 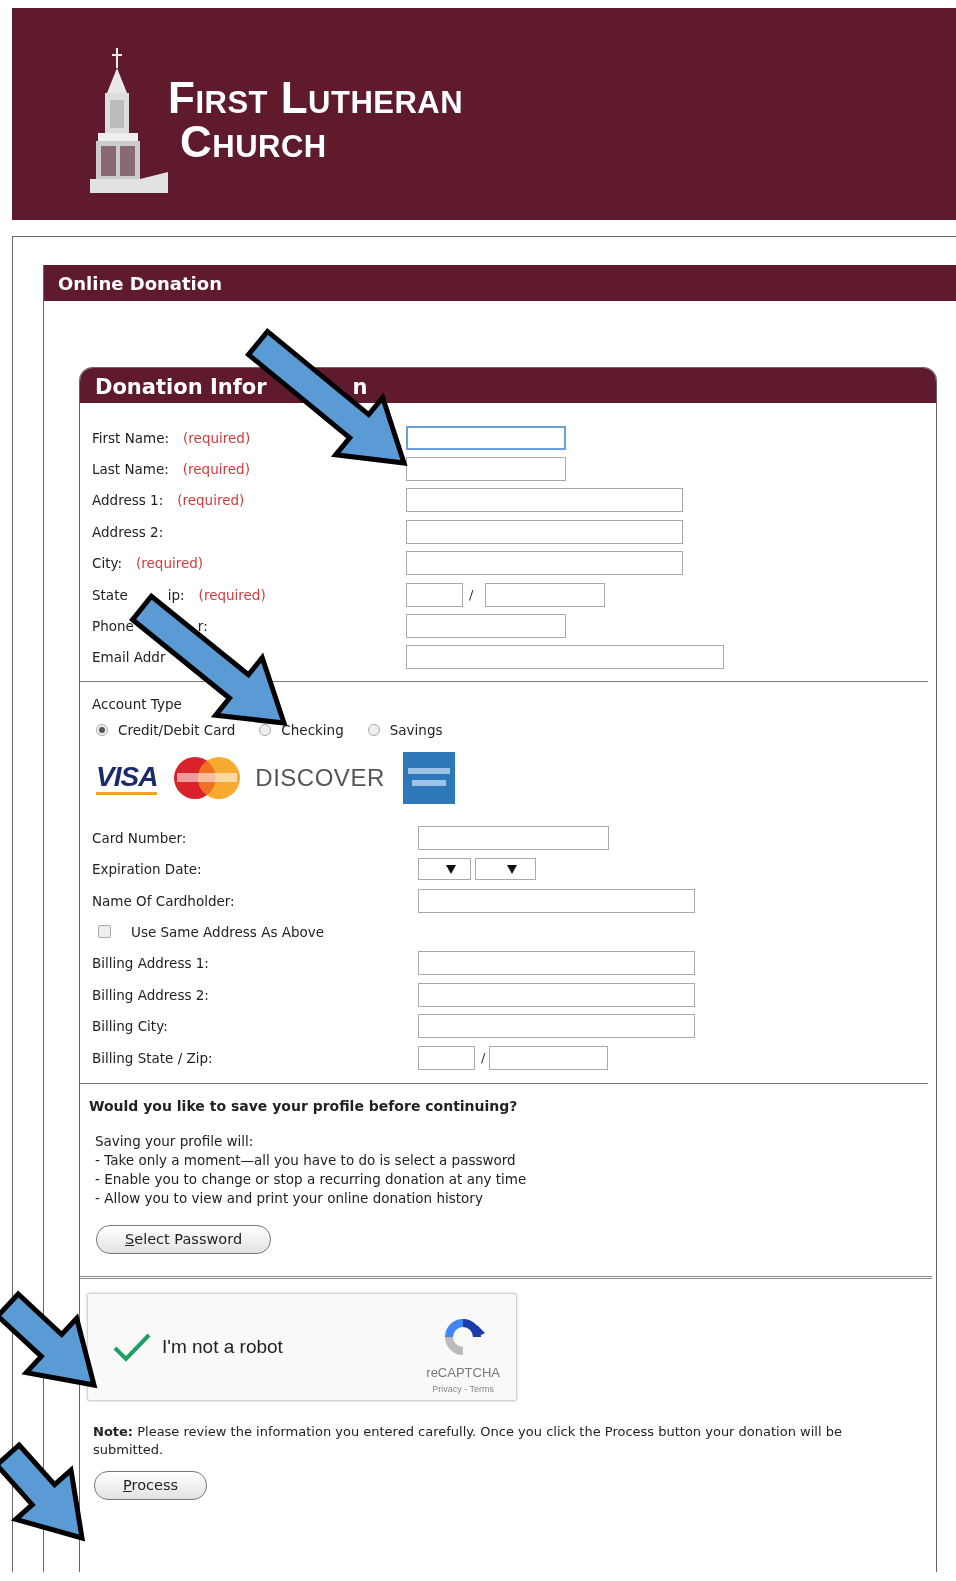 I want to click on process-button: Process, so click(x=151, y=1486).